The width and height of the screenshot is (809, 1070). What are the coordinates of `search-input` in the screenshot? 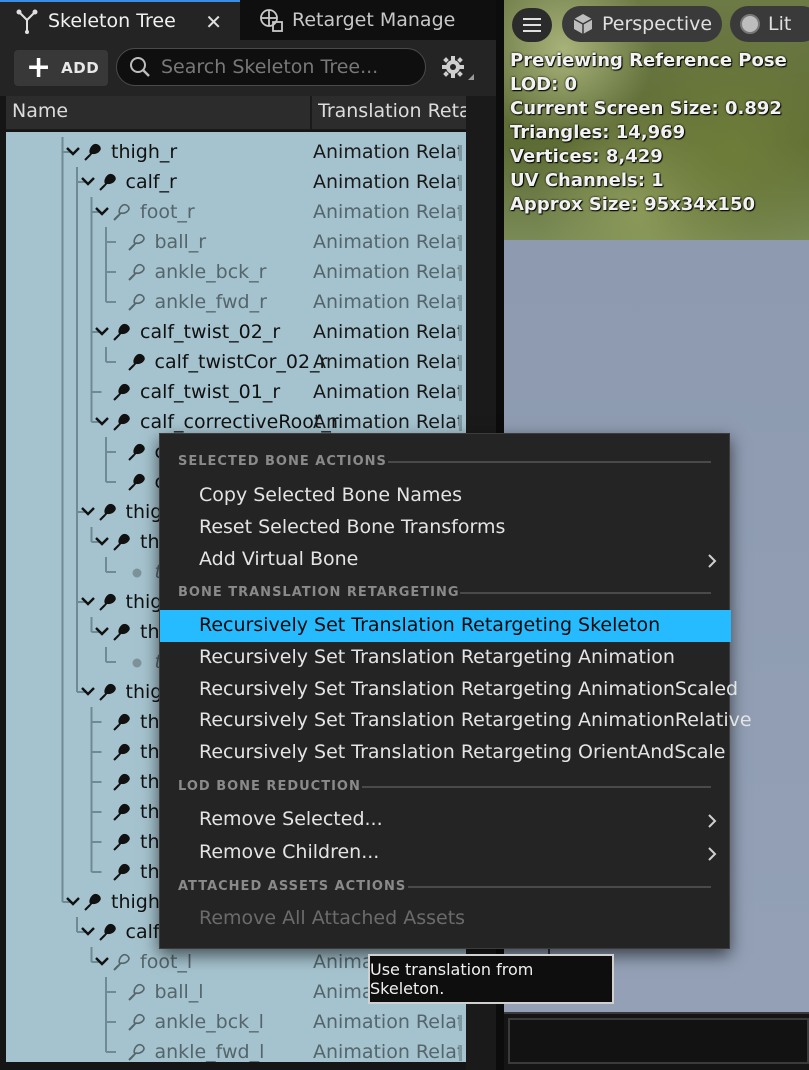 It's located at (281, 67).